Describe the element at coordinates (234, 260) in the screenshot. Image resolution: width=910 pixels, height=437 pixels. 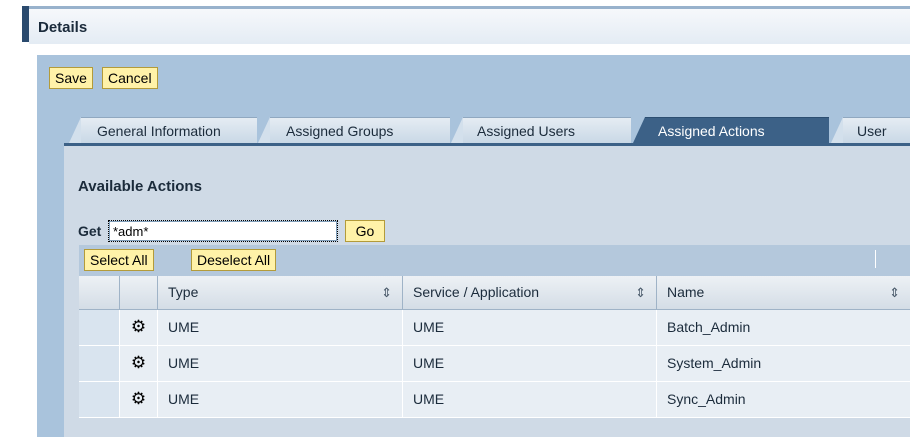
I see `deselect-all-button: Deselect All` at that location.